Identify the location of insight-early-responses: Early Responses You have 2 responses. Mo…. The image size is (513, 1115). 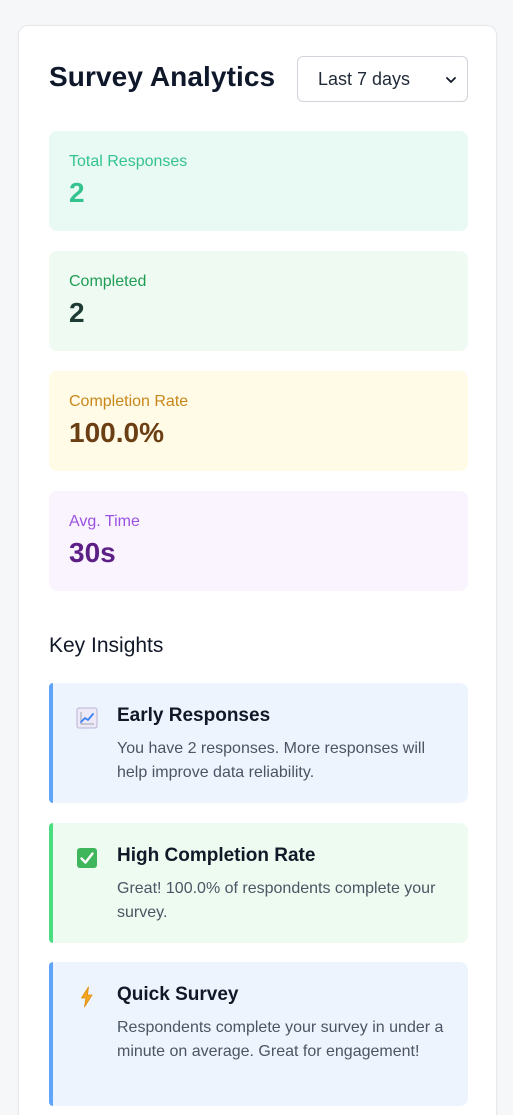
(258, 743).